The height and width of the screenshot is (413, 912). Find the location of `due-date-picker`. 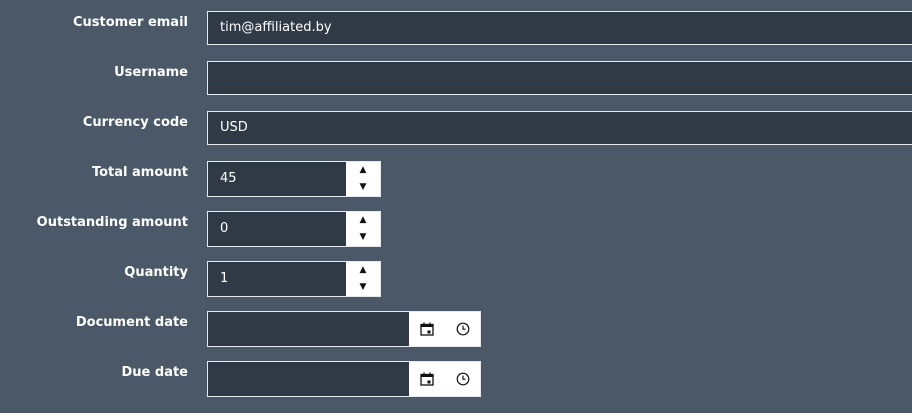

due-date-picker is located at coordinates (344, 379).